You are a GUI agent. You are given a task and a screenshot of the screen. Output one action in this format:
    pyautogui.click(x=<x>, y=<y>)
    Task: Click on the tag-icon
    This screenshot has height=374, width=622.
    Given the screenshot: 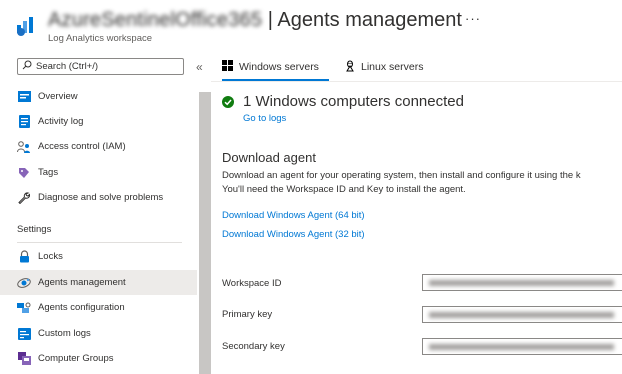 What is the action you would take?
    pyautogui.click(x=24, y=173)
    